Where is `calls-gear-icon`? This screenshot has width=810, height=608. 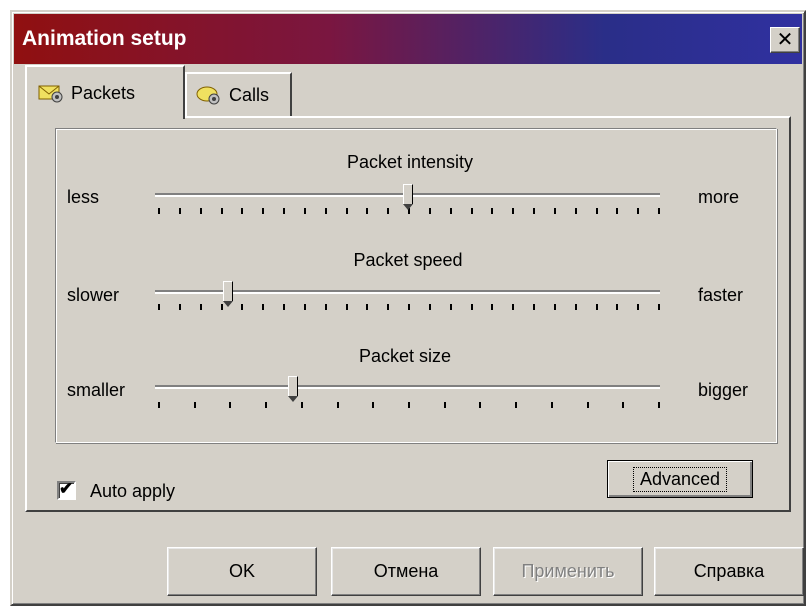 calls-gear-icon is located at coordinates (208, 95).